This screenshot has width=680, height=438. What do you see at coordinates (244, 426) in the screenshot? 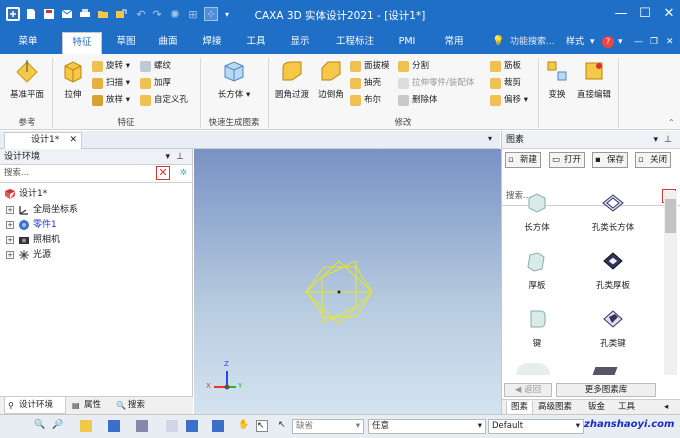
I see `hand-icon: ✋` at bounding box center [244, 426].